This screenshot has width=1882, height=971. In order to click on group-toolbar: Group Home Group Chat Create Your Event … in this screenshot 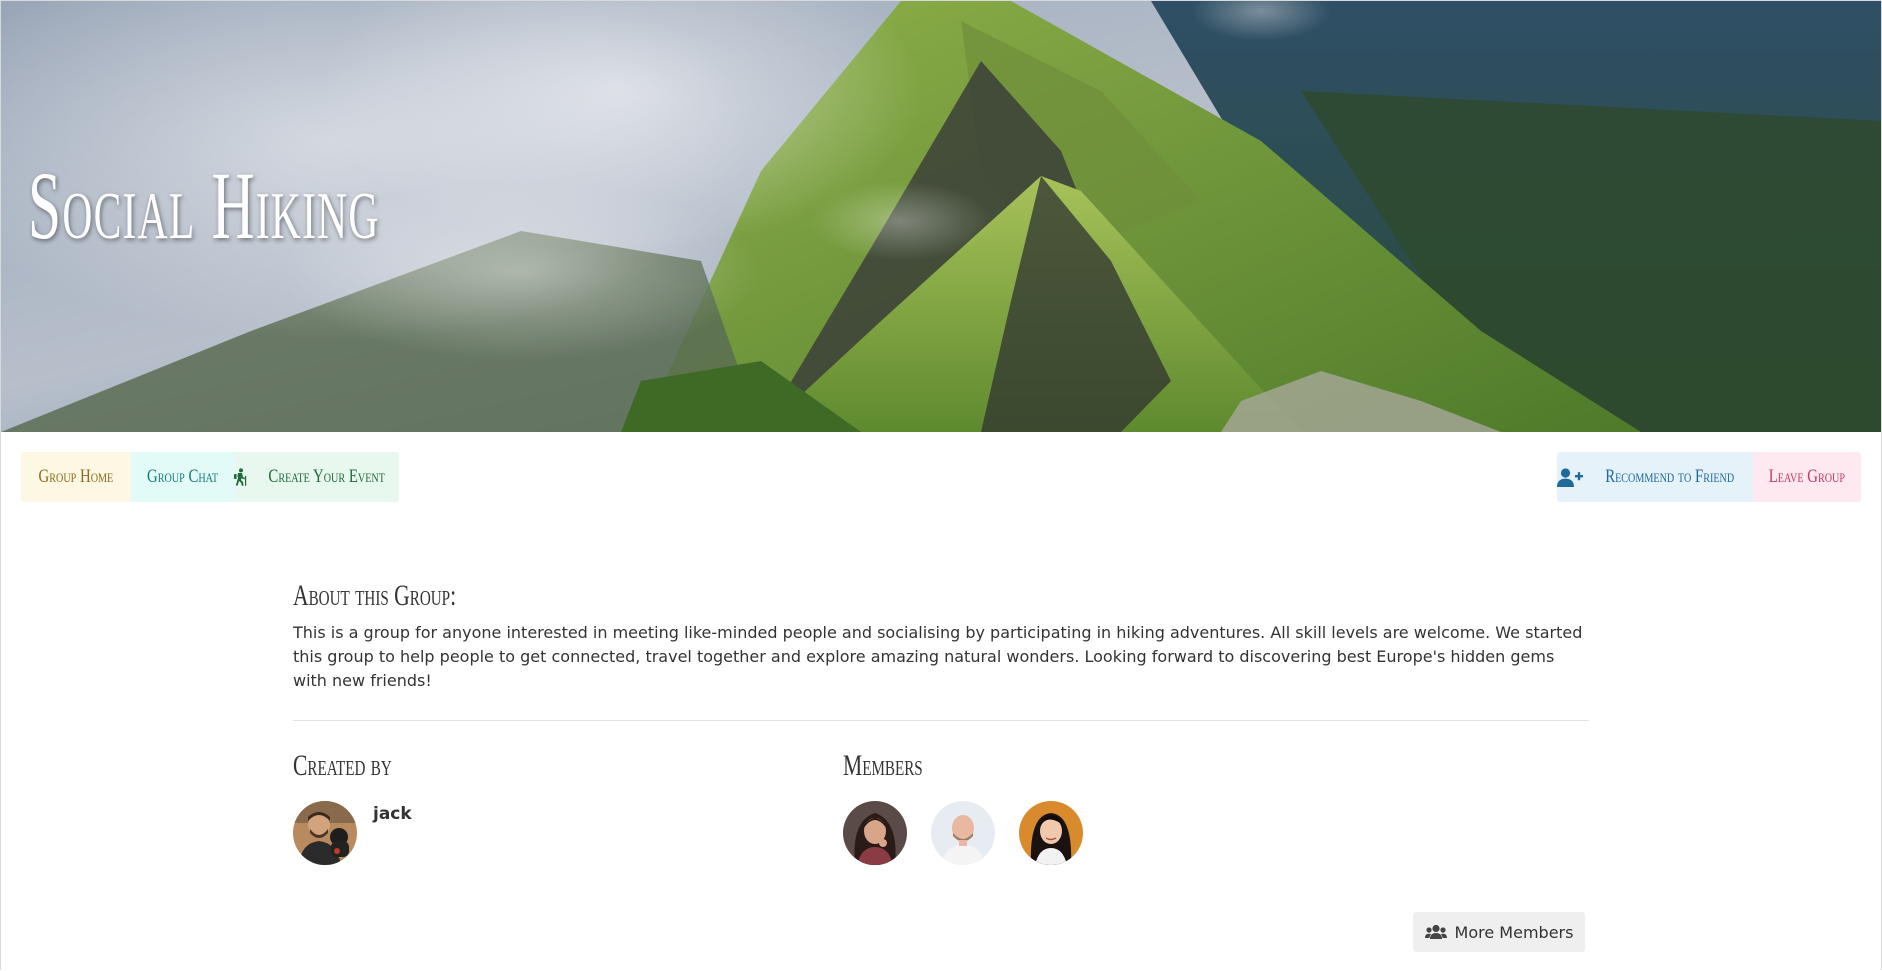, I will do `click(941, 477)`.